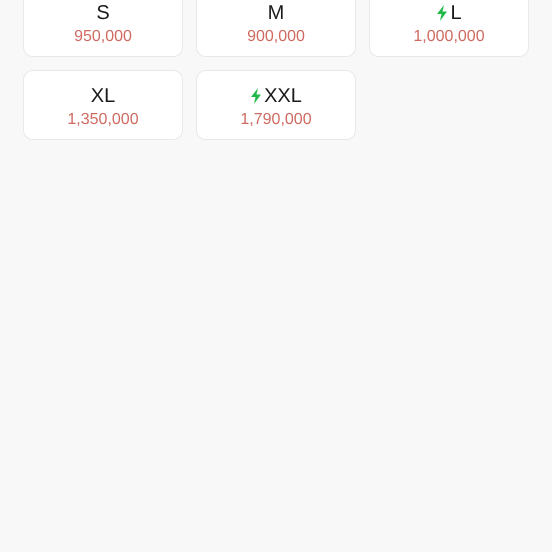 This screenshot has width=552, height=552. I want to click on size-label: S, so click(103, 13).